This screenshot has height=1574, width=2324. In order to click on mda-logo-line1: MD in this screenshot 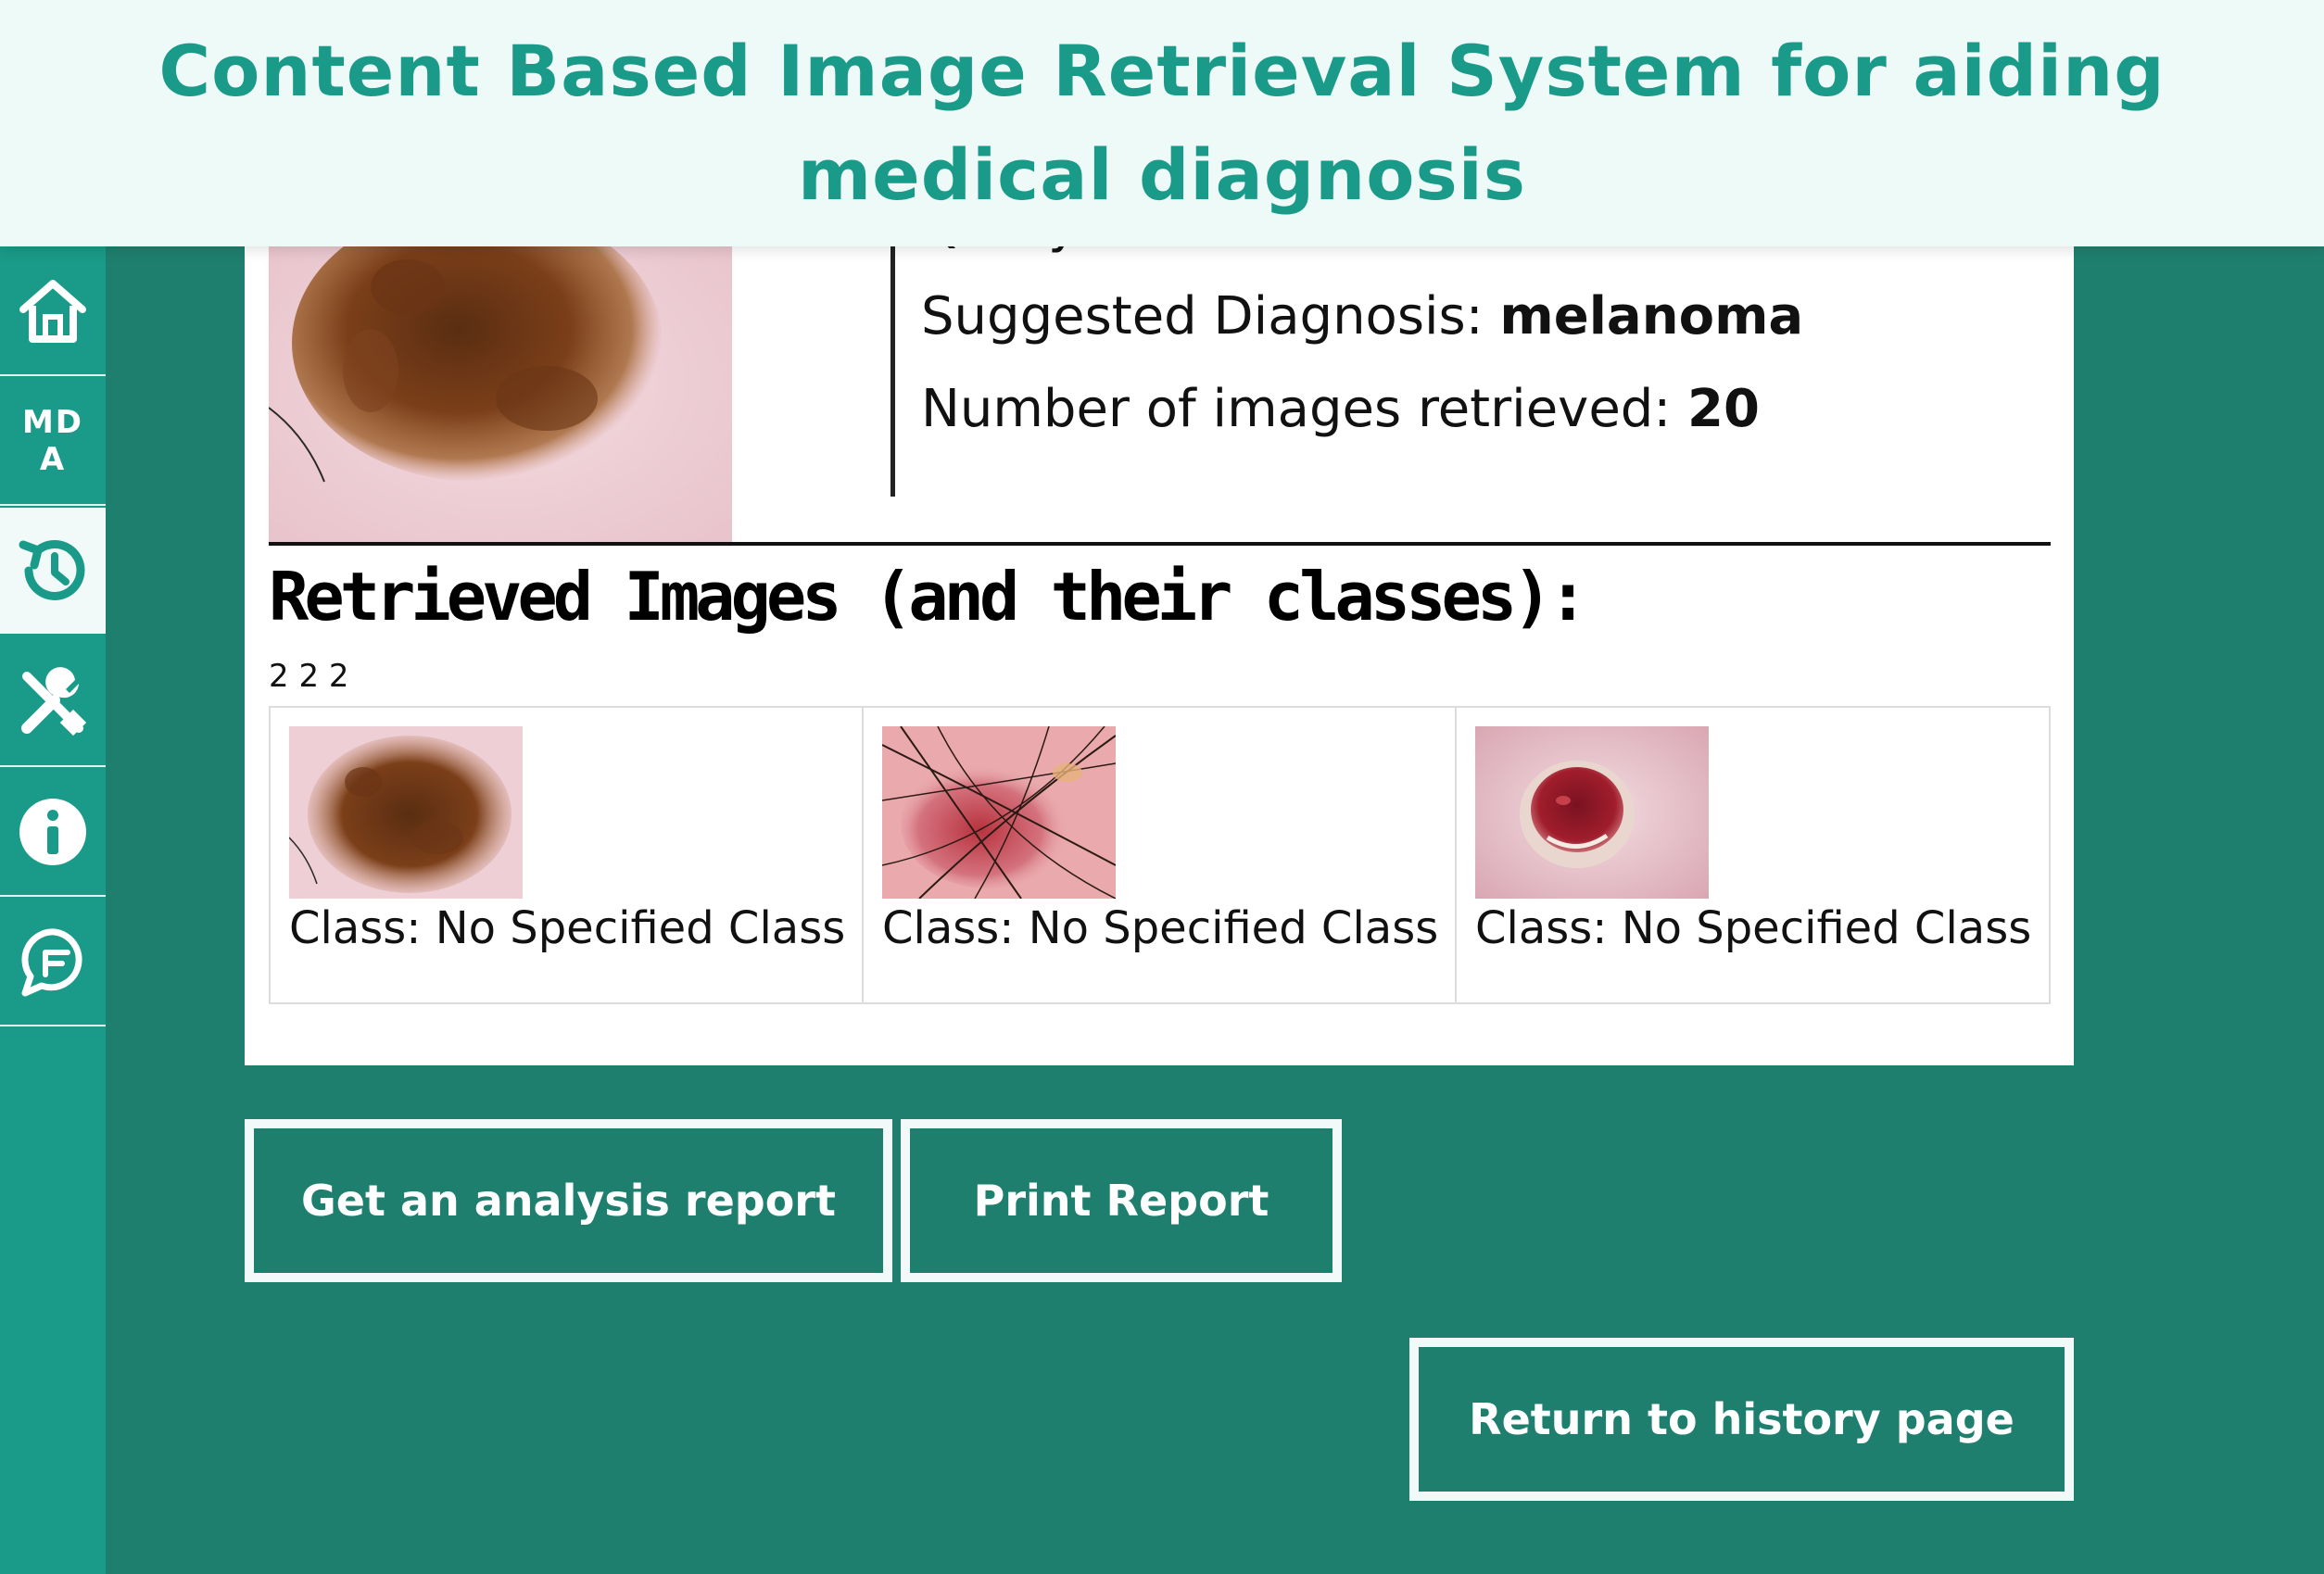, I will do `click(52, 423)`.